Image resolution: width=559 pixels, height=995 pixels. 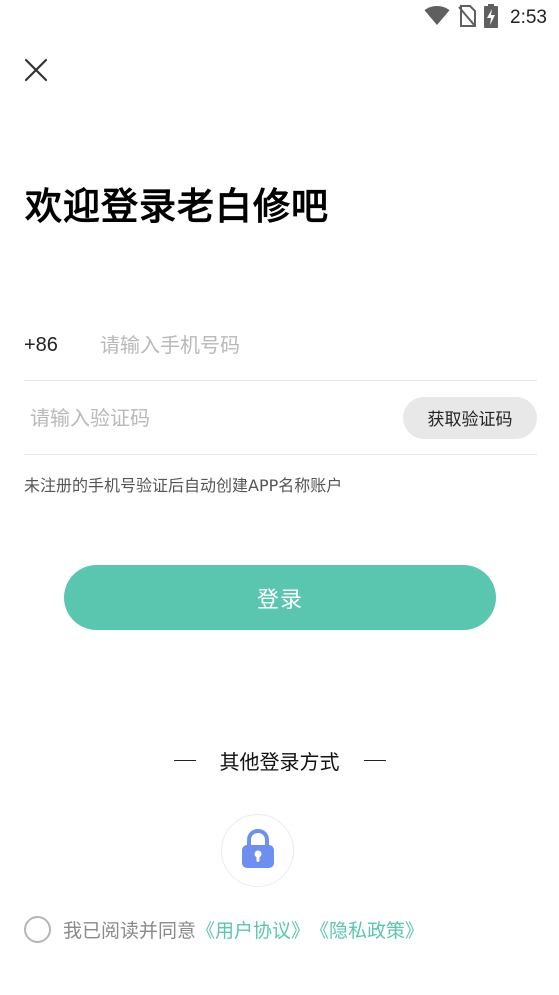 What do you see at coordinates (280, 597) in the screenshot?
I see `login-button: 登录` at bounding box center [280, 597].